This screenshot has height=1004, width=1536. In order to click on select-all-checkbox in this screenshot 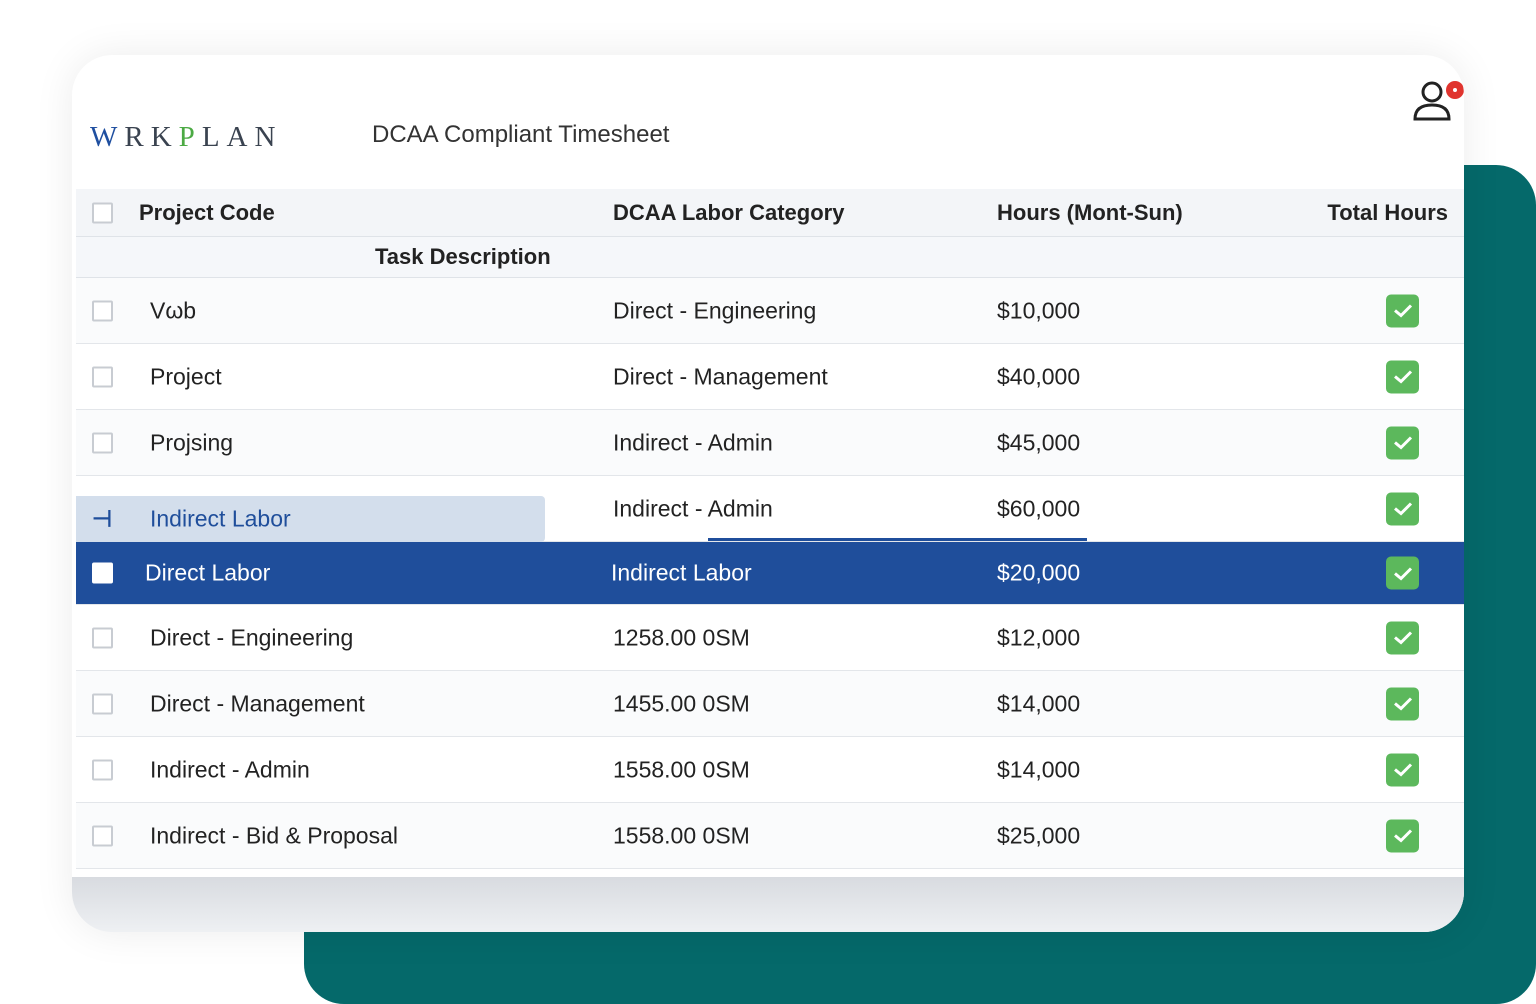, I will do `click(102, 212)`.